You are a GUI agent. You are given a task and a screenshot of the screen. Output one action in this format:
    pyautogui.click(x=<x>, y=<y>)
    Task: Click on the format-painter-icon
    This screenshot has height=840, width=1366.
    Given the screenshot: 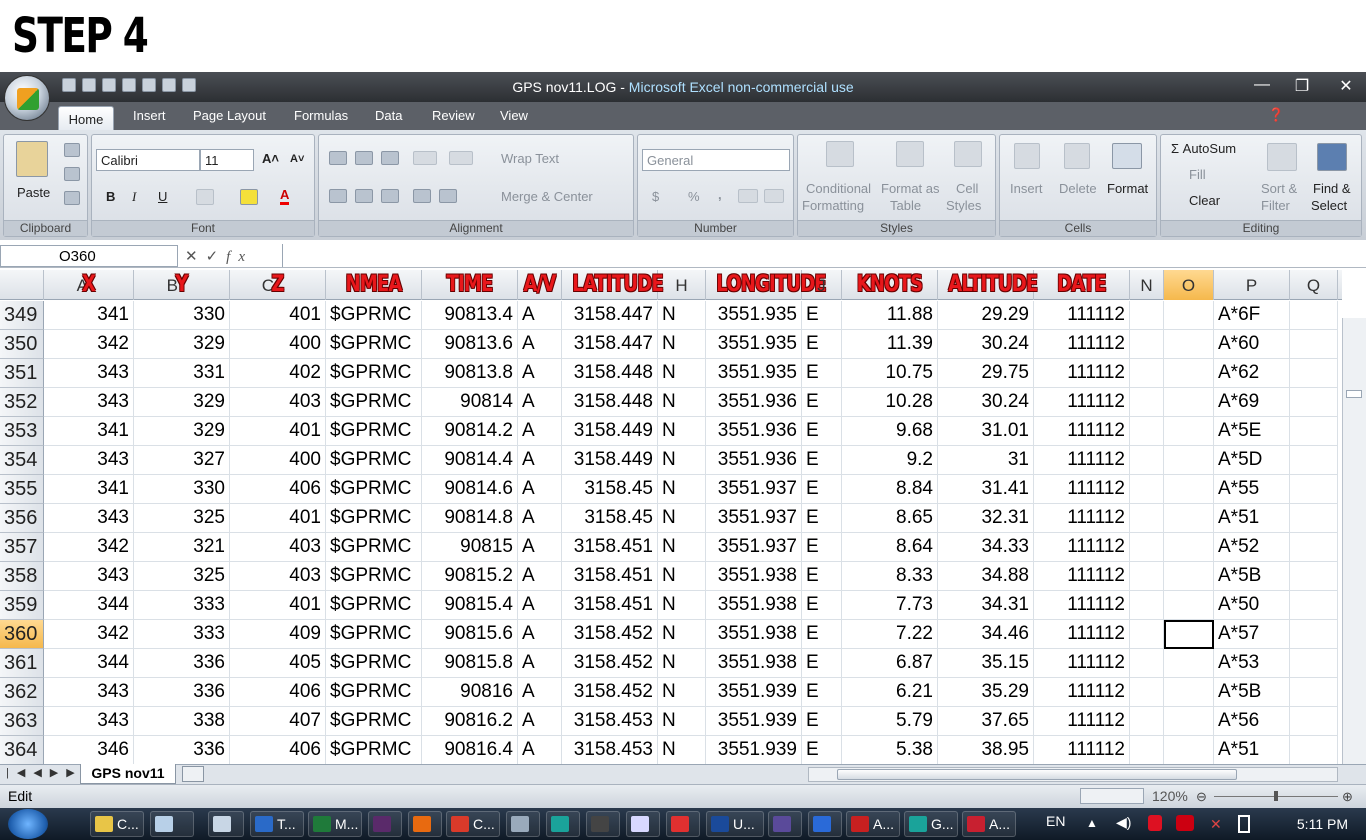 What is the action you would take?
    pyautogui.click(x=72, y=198)
    